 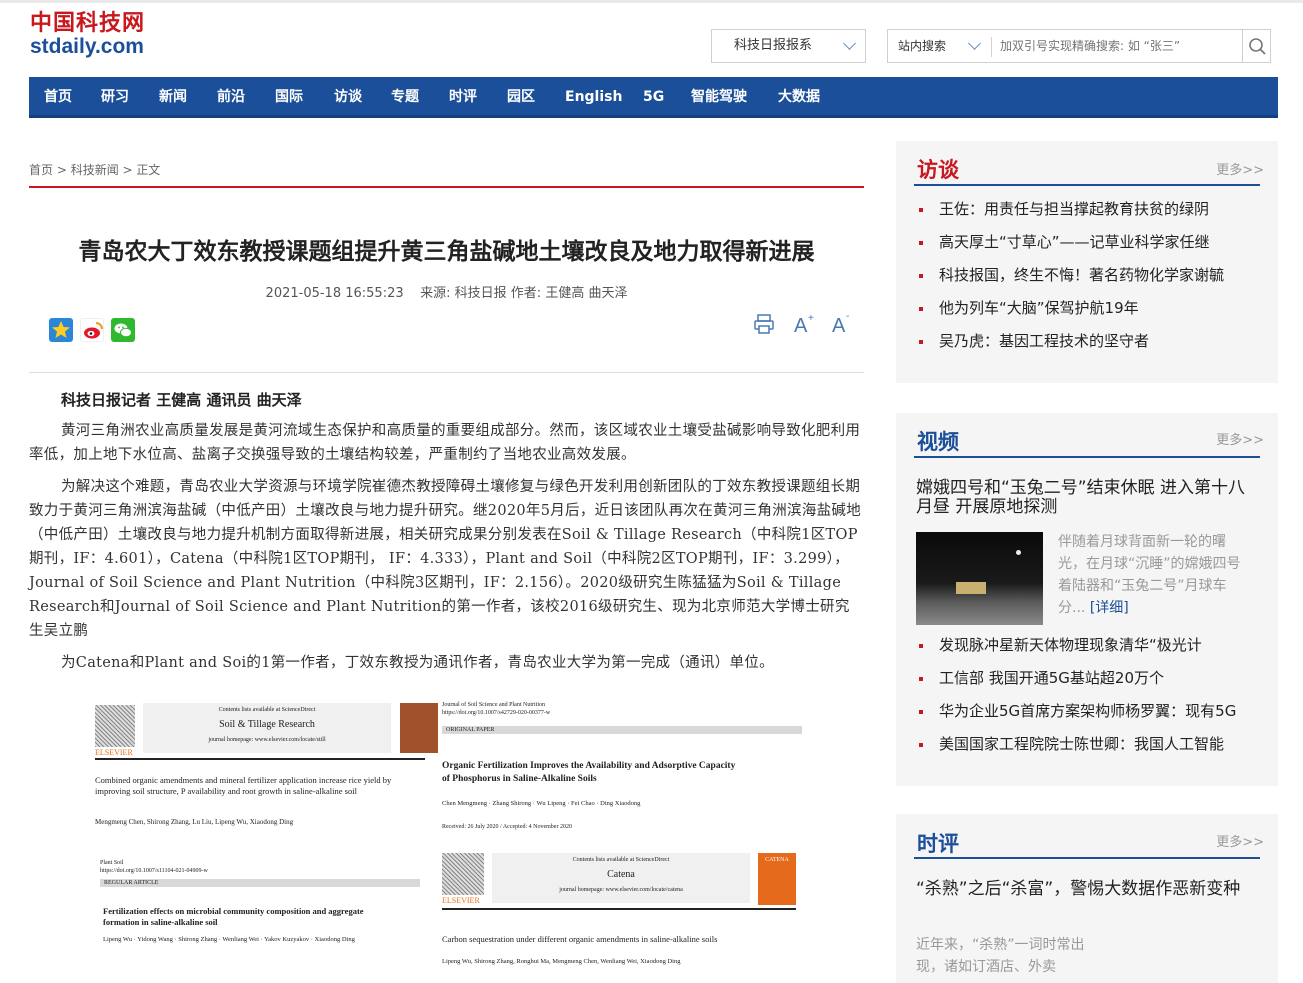 What do you see at coordinates (123, 330) in the screenshot?
I see `share-wechat-icon` at bounding box center [123, 330].